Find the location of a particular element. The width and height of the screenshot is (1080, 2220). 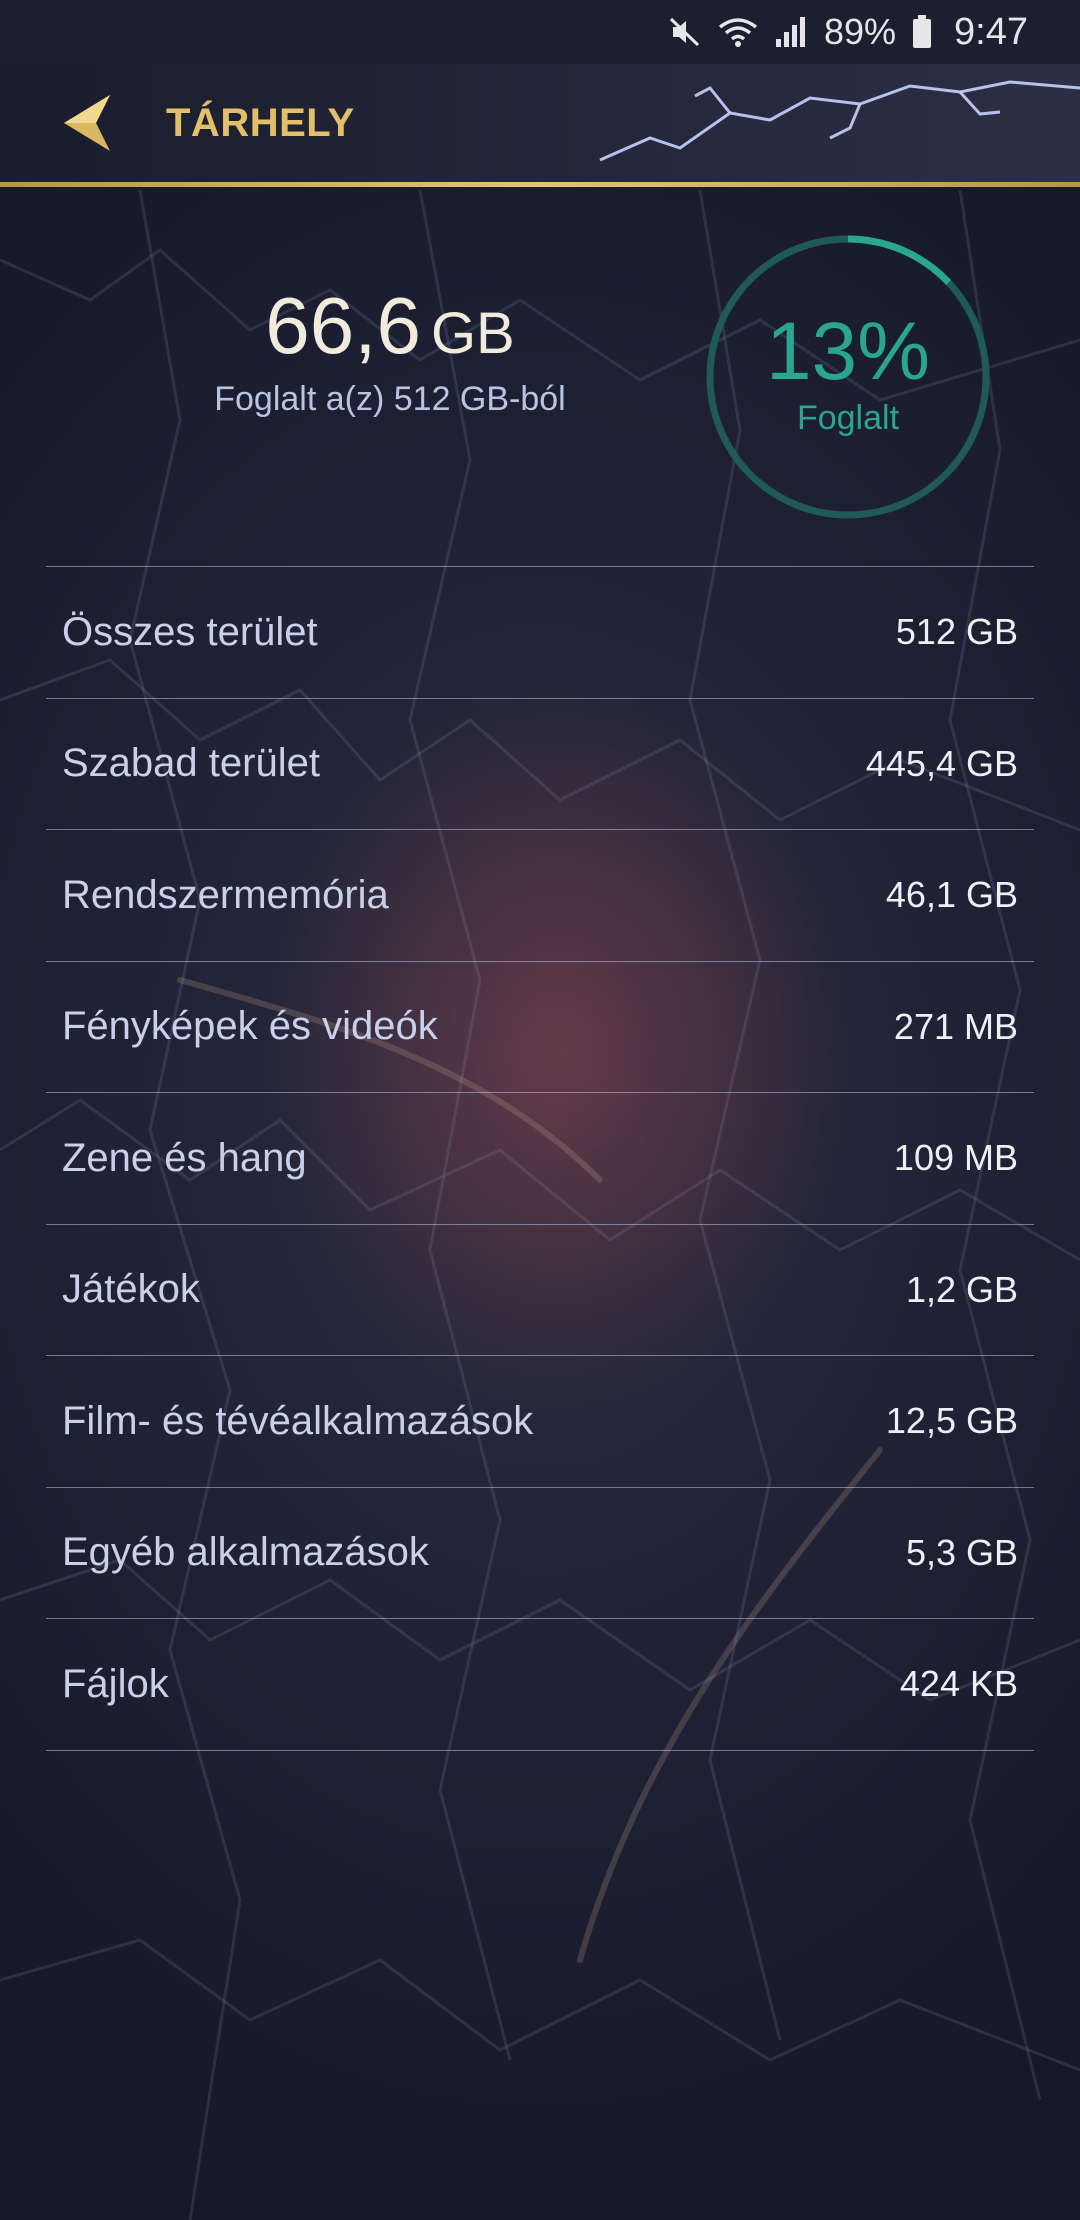

used-percent-label: Foglalt is located at coordinates (848, 417).